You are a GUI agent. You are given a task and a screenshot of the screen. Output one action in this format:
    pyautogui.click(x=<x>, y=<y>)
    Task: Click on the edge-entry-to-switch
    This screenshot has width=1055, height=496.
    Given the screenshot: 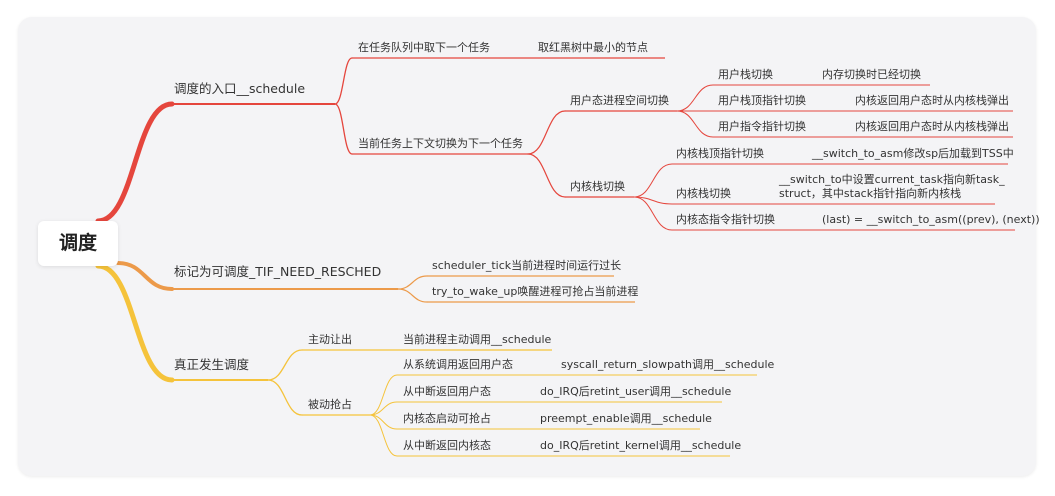 What is the action you would take?
    pyautogui.click(x=343, y=129)
    